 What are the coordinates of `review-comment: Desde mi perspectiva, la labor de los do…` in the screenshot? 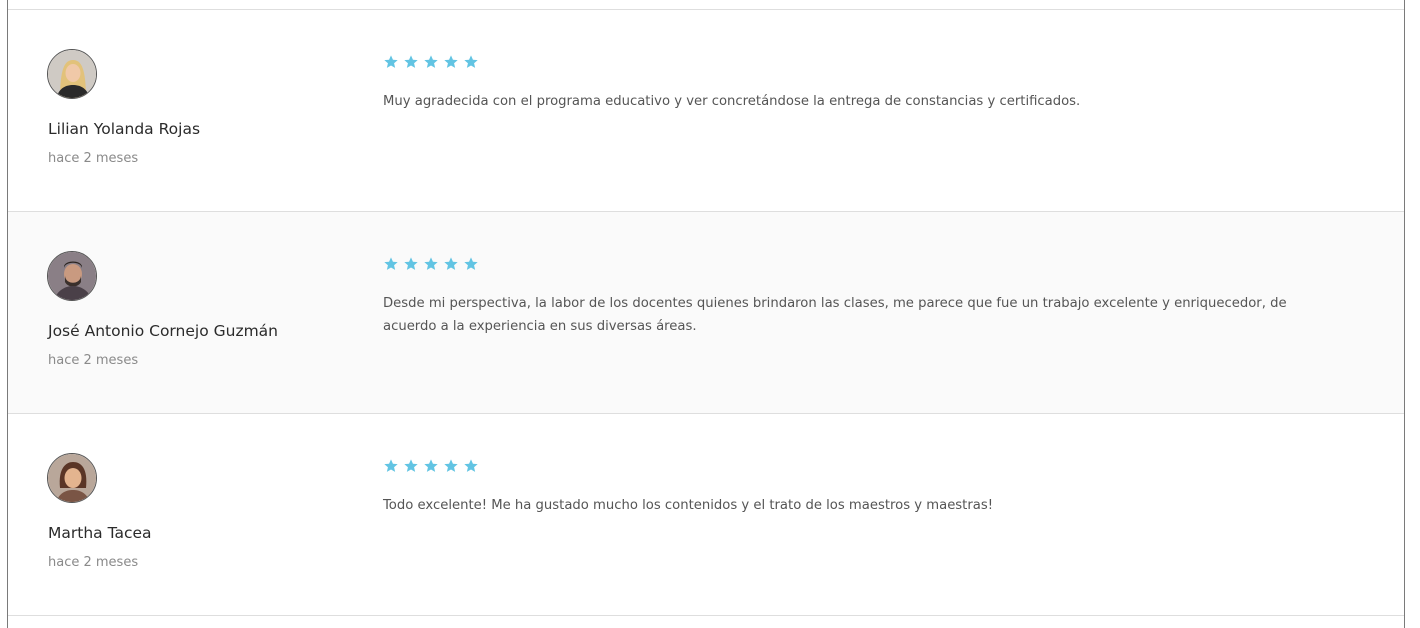 It's located at (835, 315).